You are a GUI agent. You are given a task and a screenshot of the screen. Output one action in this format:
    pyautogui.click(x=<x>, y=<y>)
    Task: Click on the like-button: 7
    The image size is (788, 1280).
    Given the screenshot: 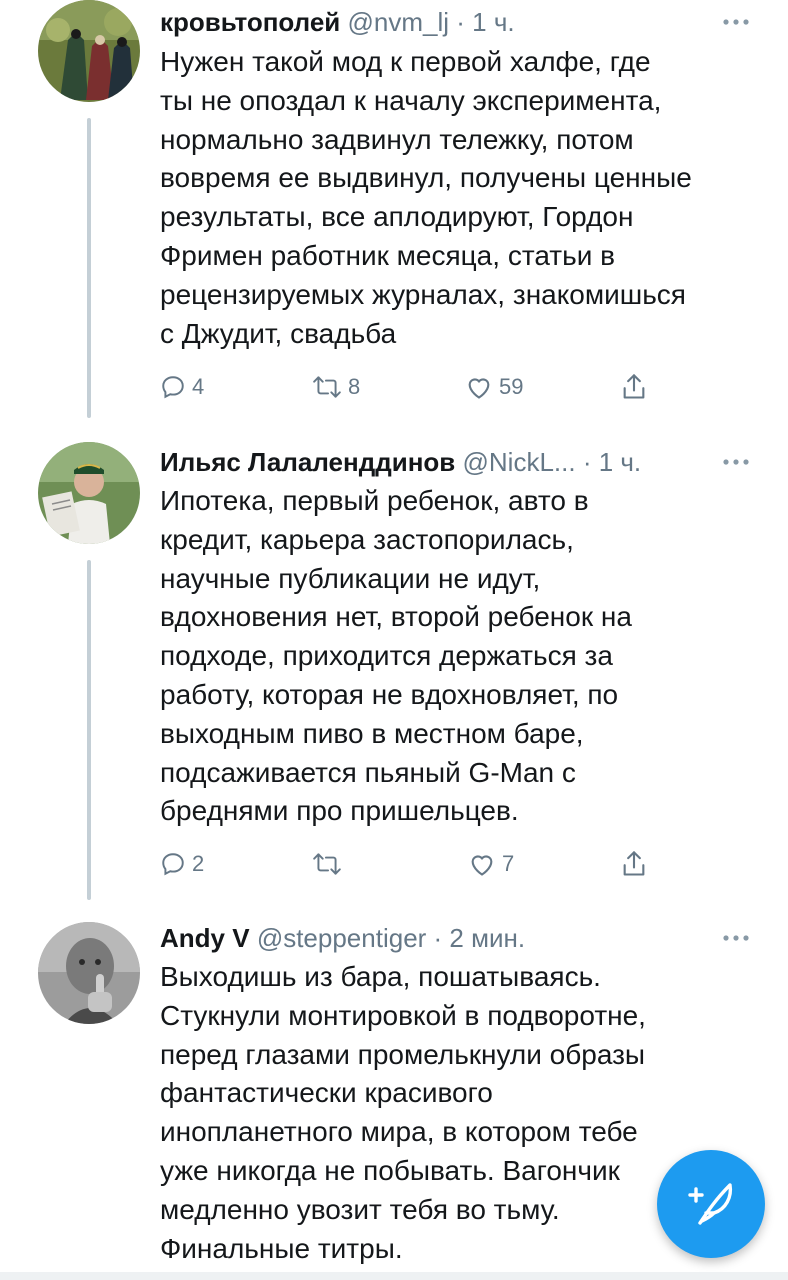 What is the action you would take?
    pyautogui.click(x=491, y=864)
    